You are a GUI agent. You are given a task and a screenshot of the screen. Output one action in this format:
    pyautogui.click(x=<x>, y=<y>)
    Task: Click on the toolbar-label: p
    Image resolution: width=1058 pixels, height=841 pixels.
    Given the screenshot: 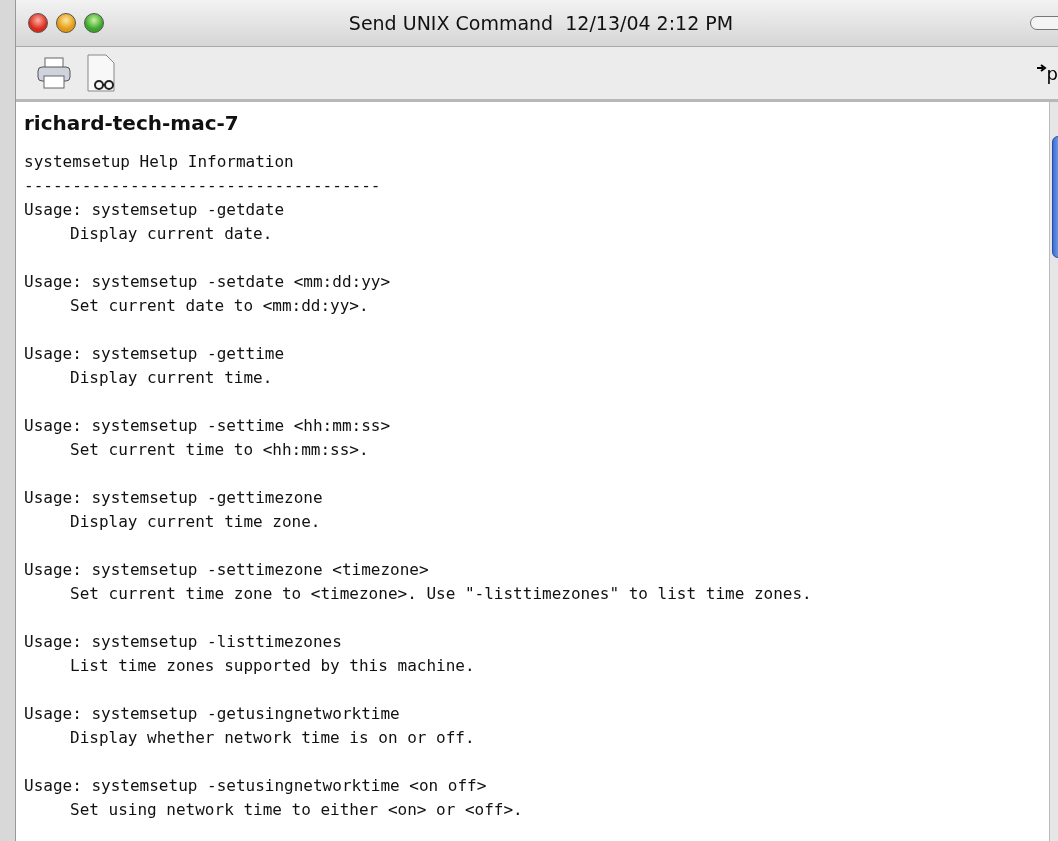 What is the action you would take?
    pyautogui.click(x=1052, y=73)
    